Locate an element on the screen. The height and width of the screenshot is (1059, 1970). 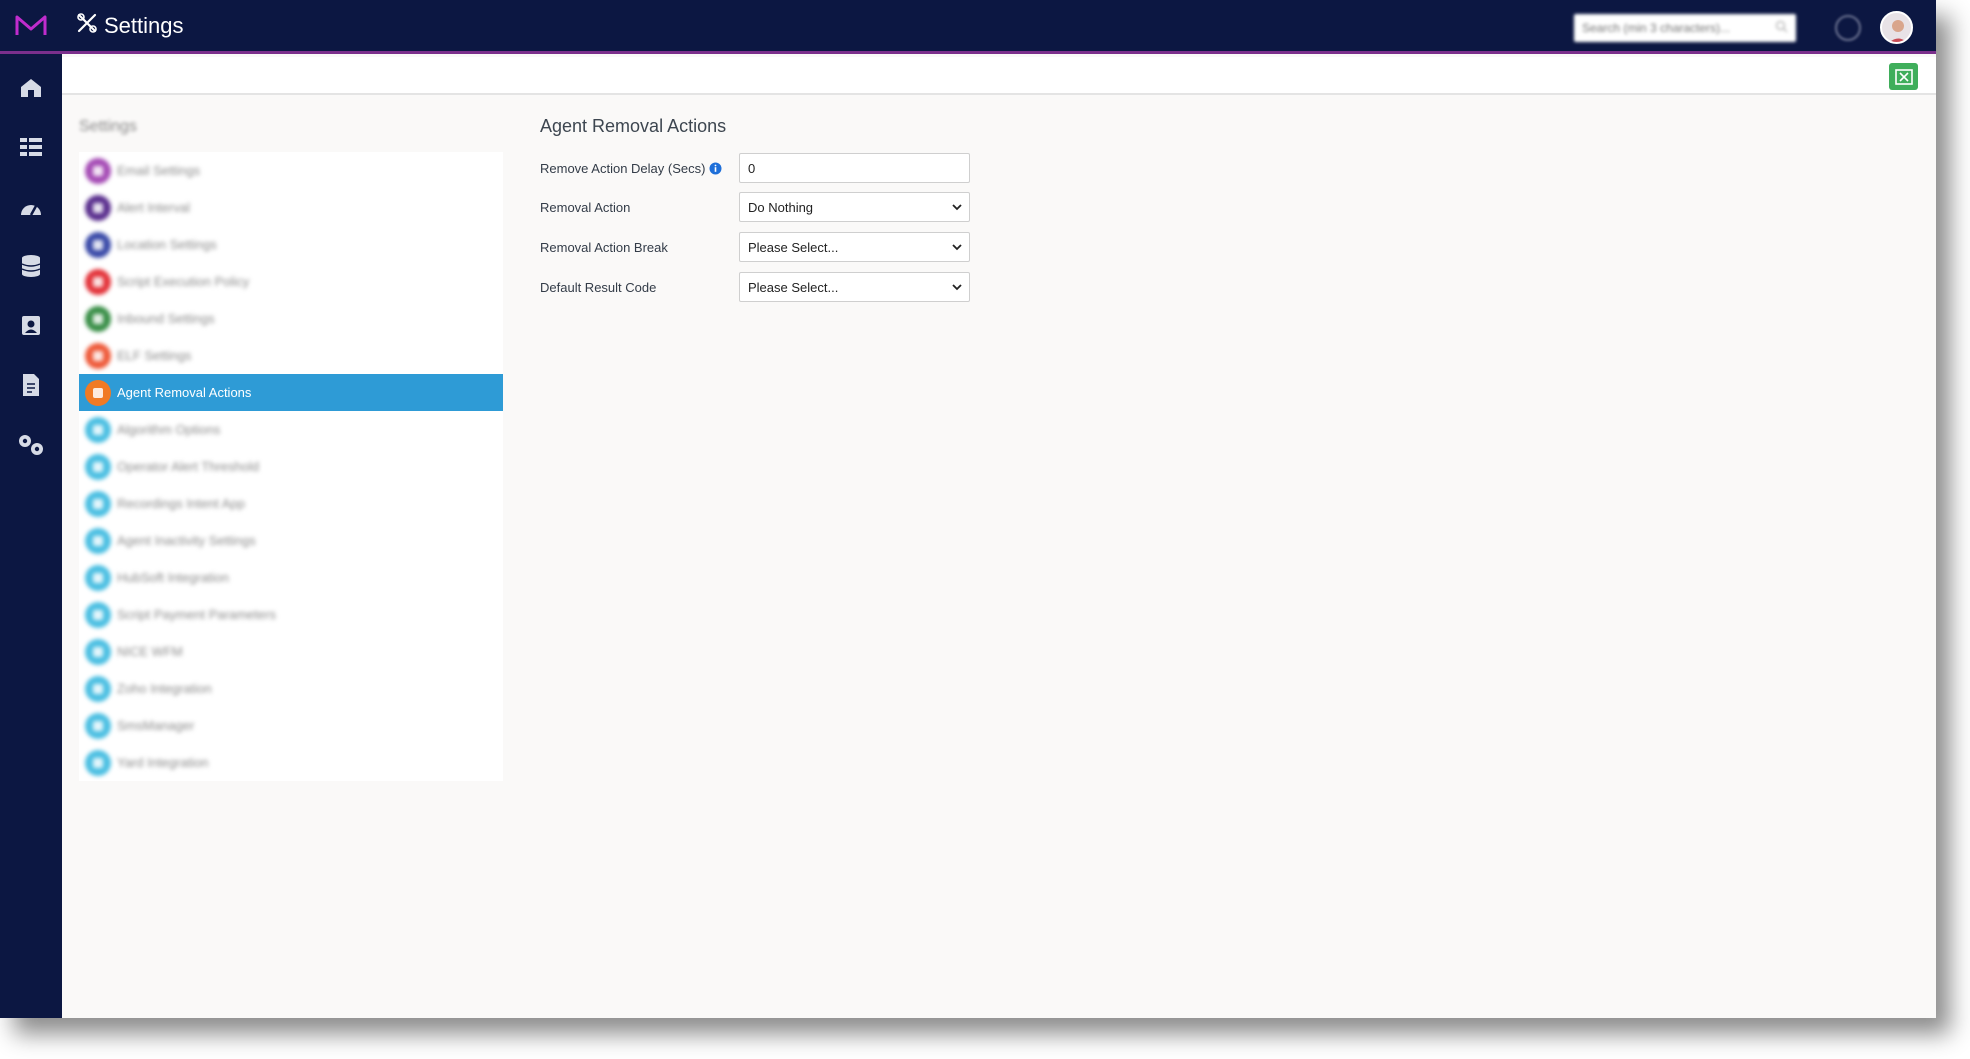
settings-nav-item: Location Settings is located at coordinates (291, 244).